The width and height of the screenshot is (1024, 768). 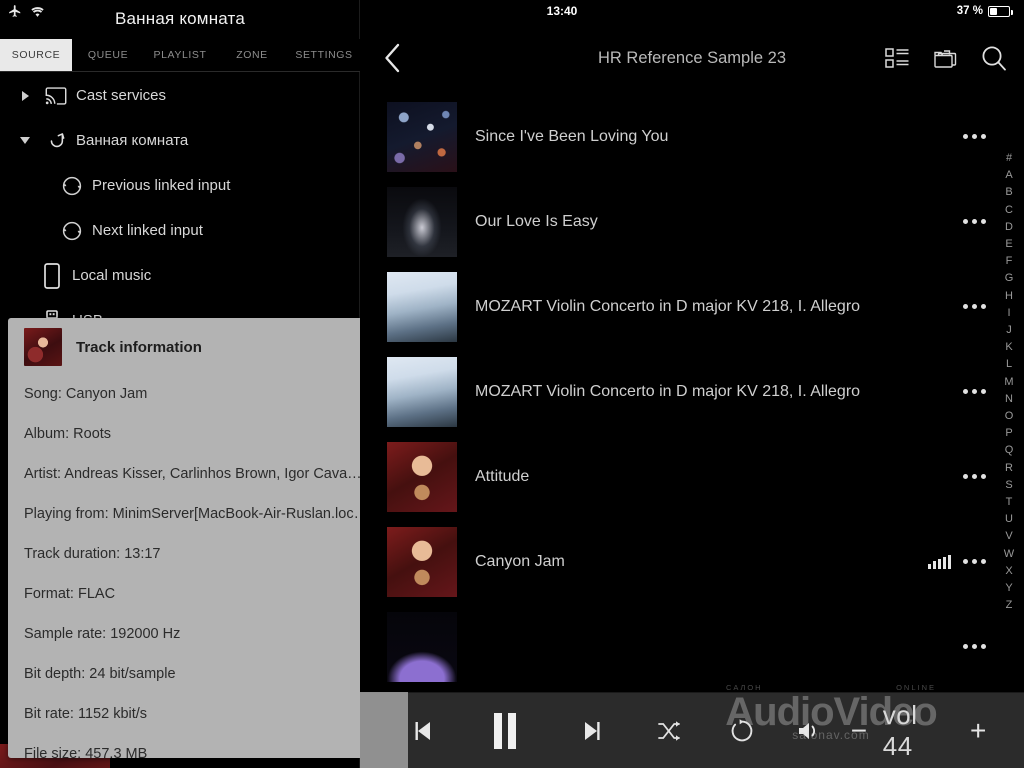 I want to click on tree-item-zone-bathroom: Ванная комната, so click(x=180, y=140).